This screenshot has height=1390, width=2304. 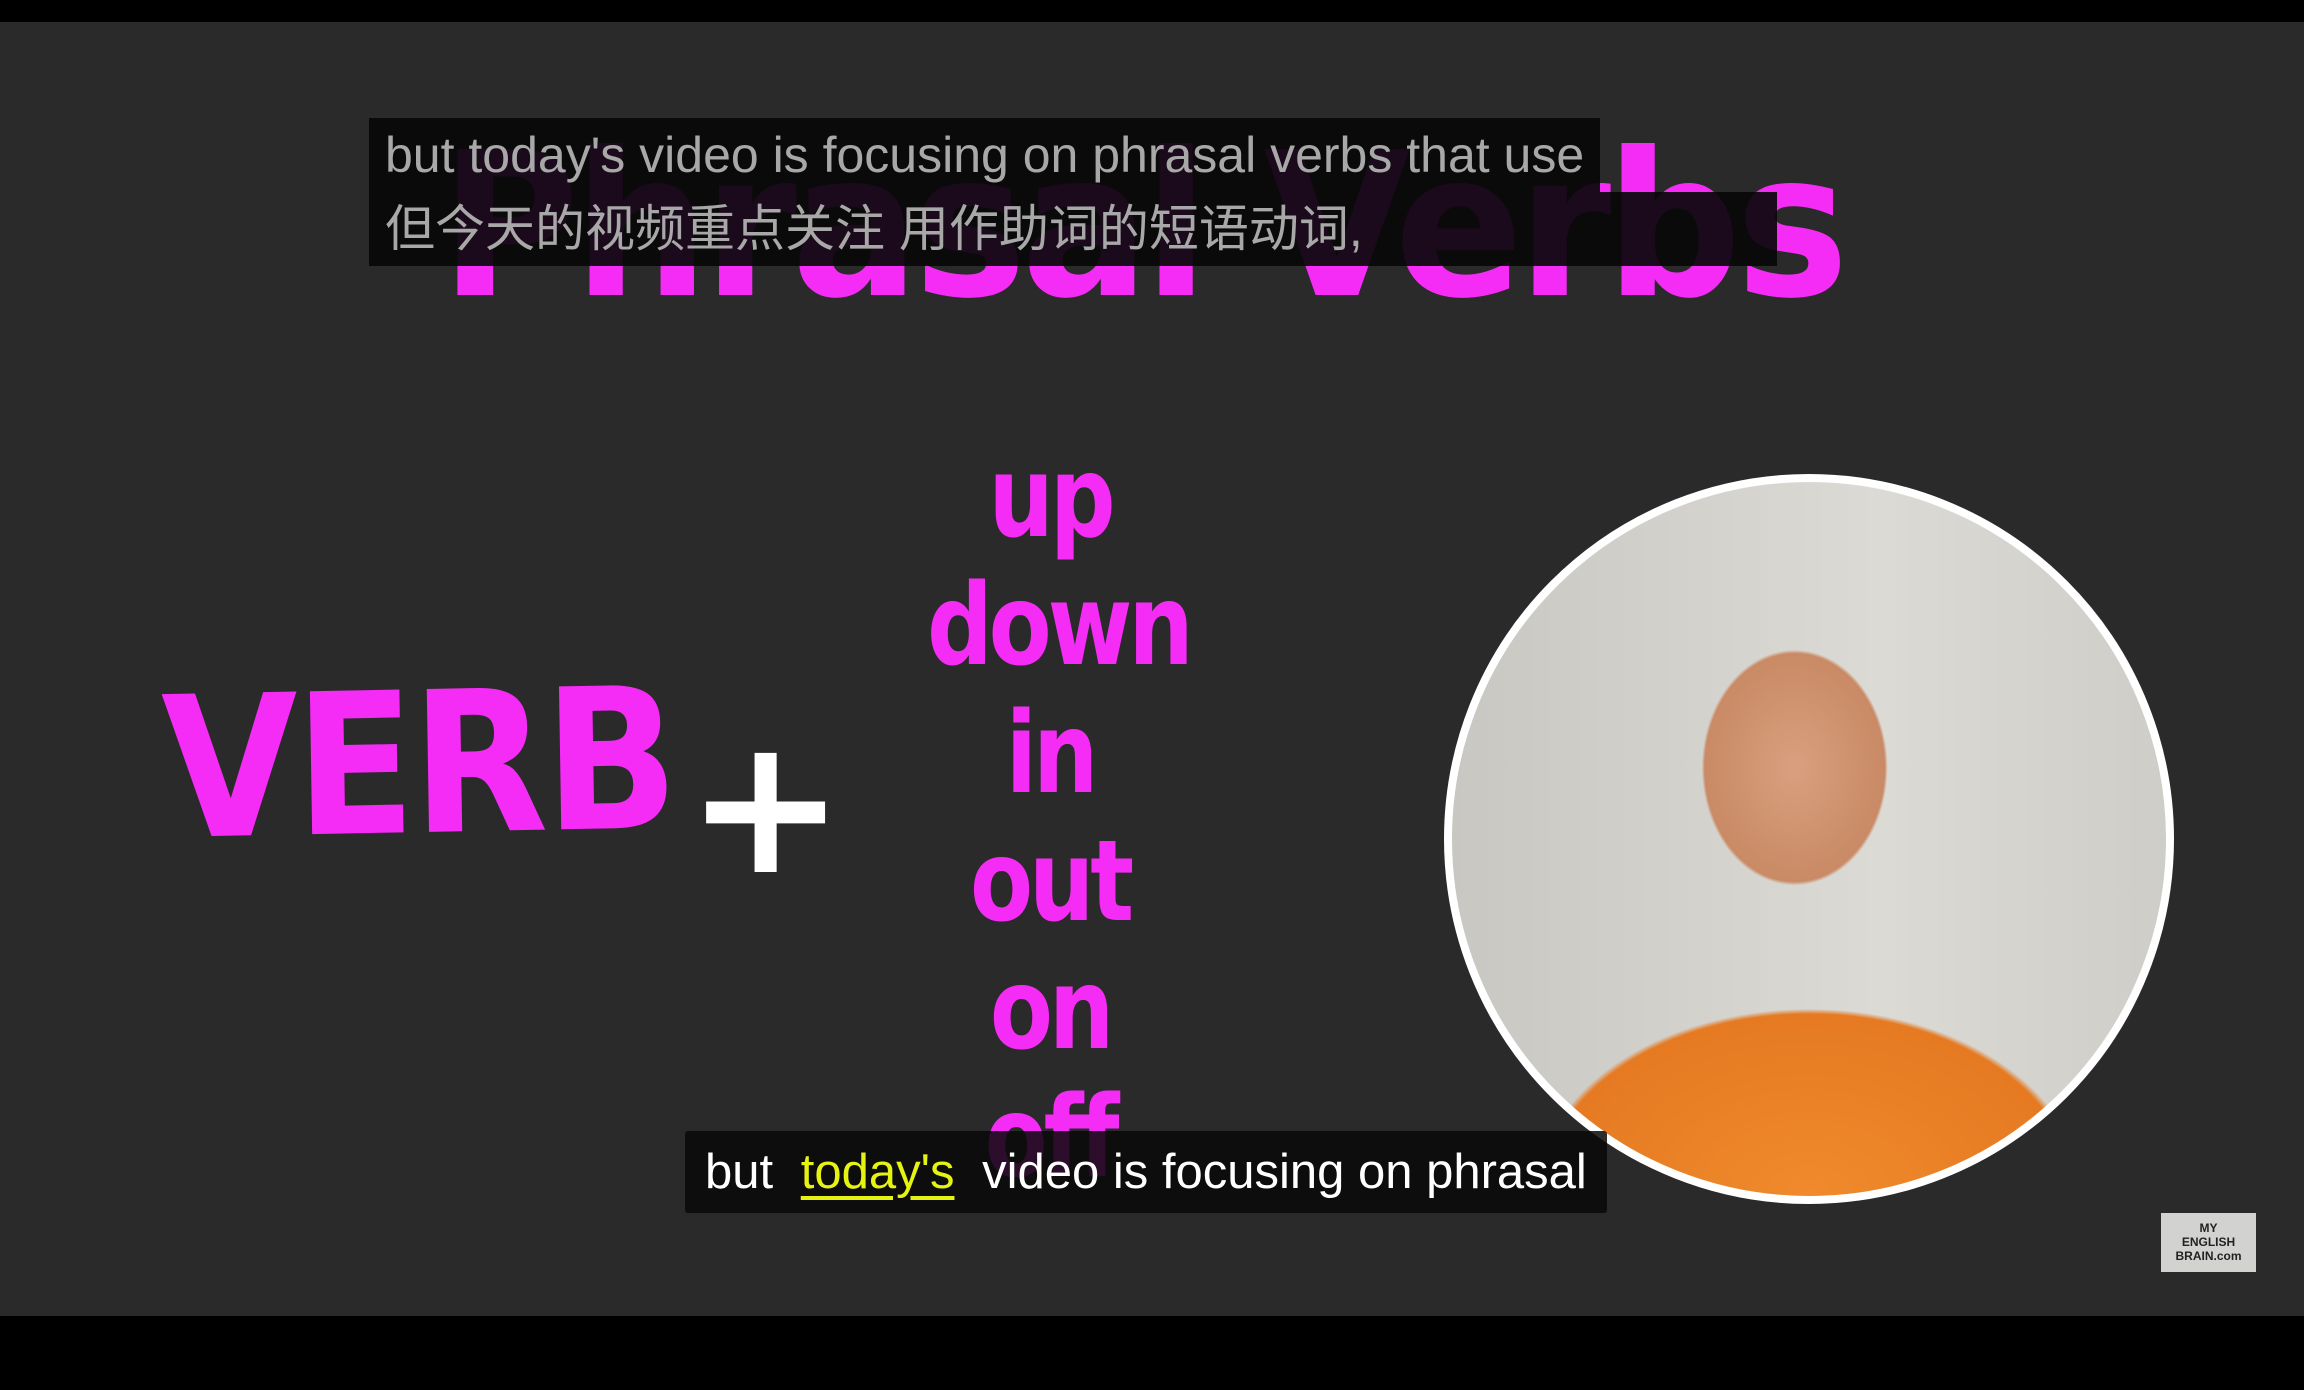 I want to click on plus-sign: +, so click(x=766, y=806).